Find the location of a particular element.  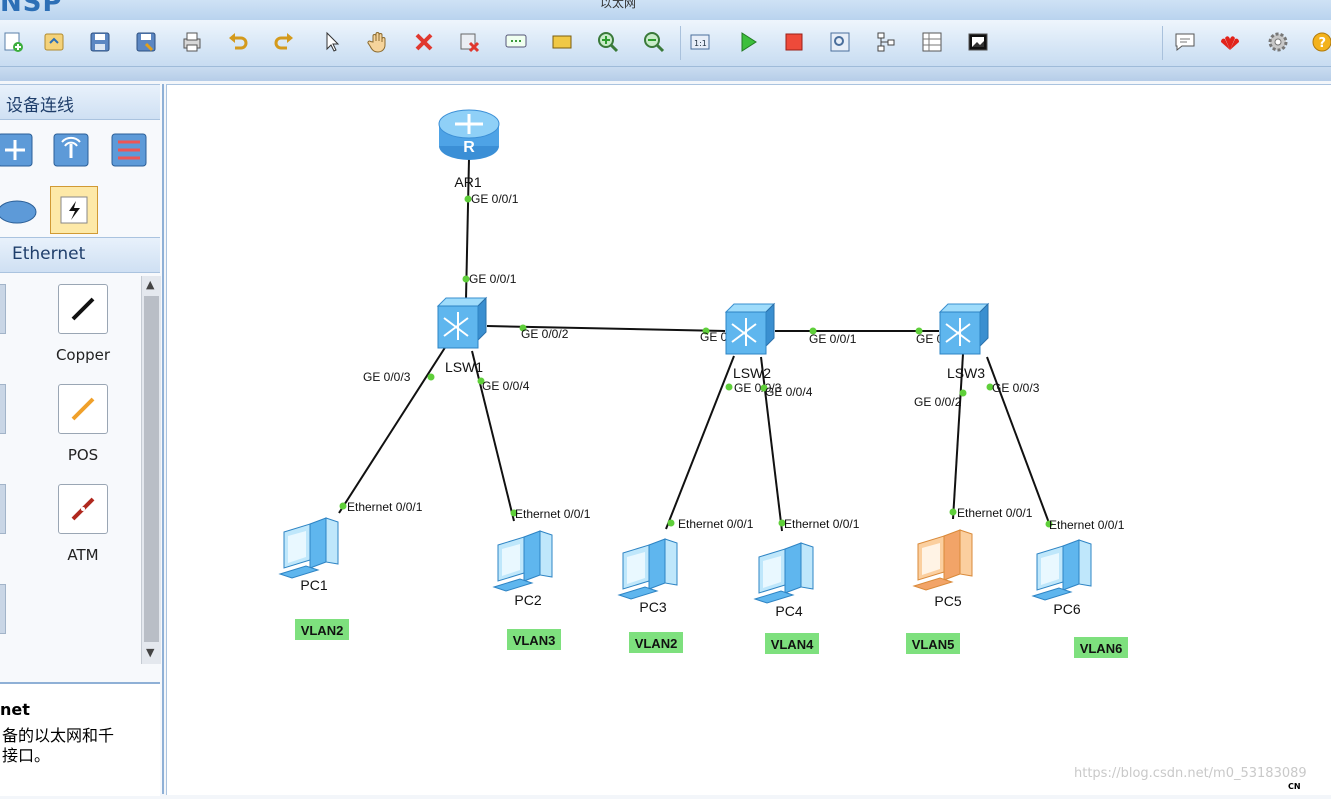

scroll-up-arrow-icon: ▲ is located at coordinates (150, 284).